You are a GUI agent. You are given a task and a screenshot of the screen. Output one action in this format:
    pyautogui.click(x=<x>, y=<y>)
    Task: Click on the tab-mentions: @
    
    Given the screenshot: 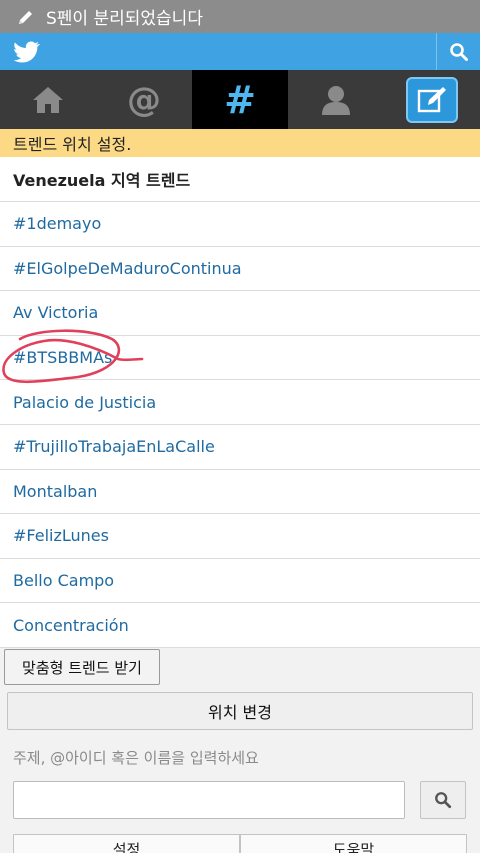 What is the action you would take?
    pyautogui.click(x=144, y=99)
    